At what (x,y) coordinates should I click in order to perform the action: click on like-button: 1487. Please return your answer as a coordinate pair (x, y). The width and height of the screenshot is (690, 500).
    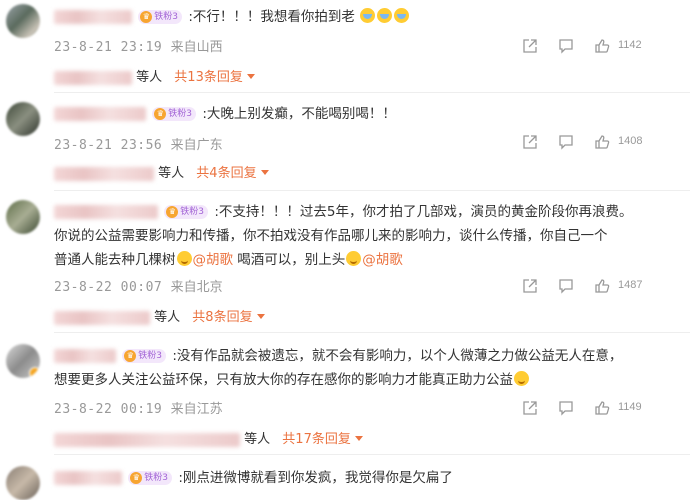
    Looking at the image, I should click on (624, 286).